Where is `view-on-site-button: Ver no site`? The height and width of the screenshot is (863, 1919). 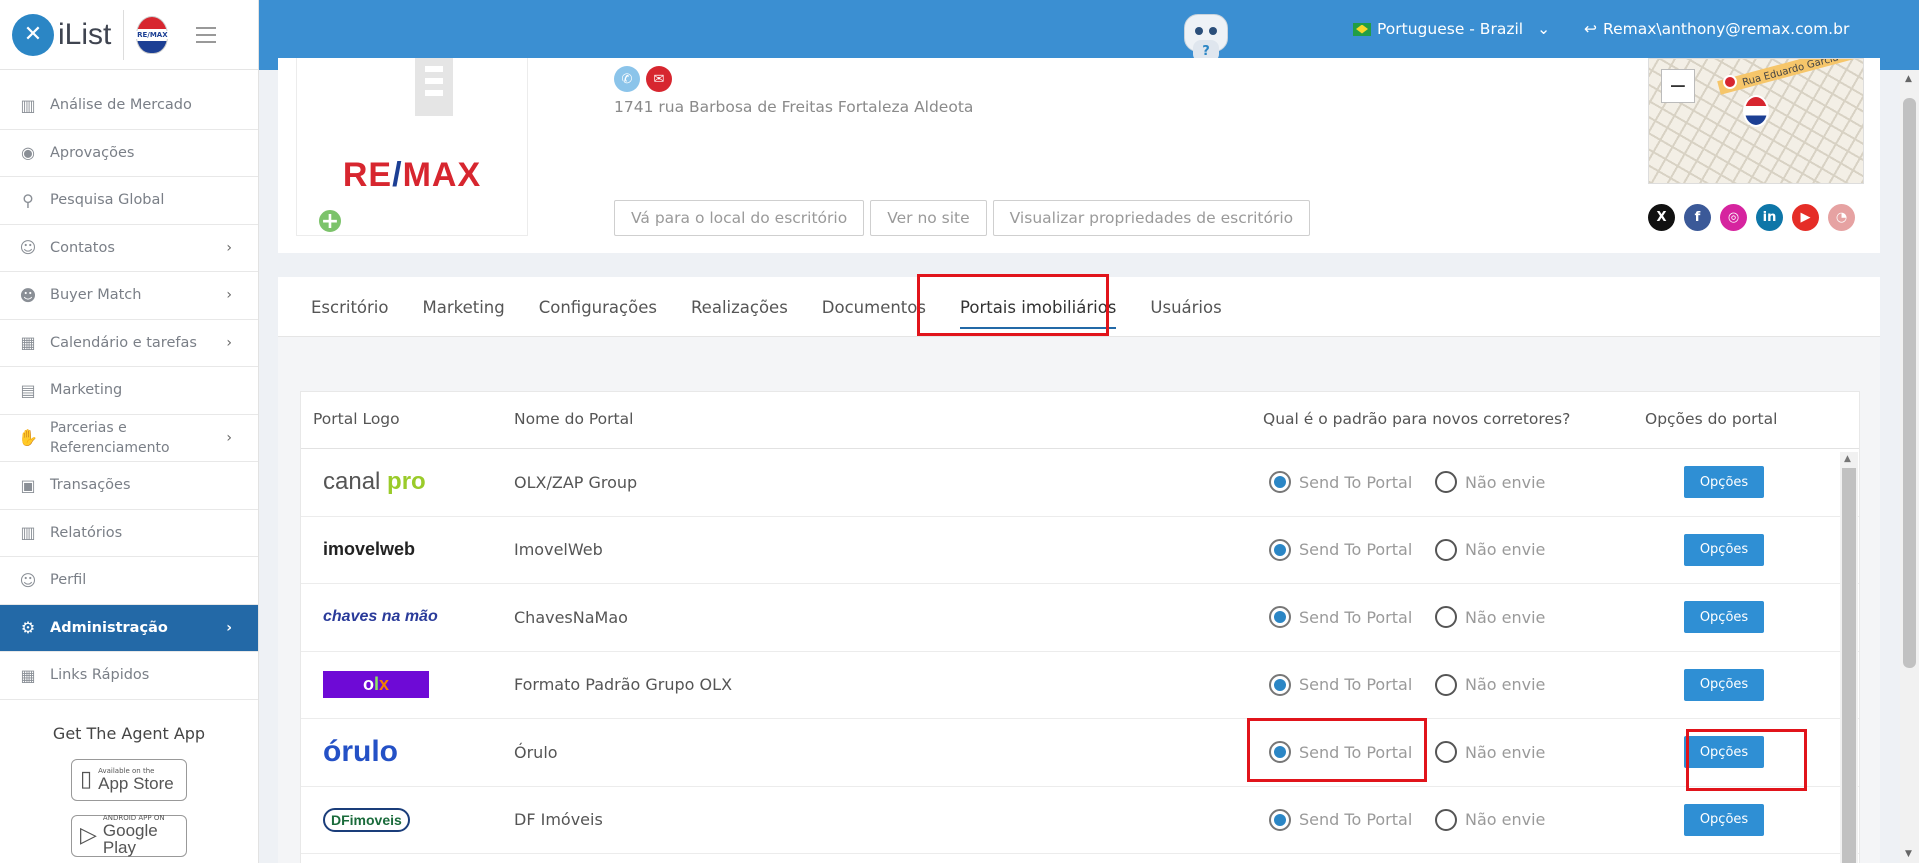 view-on-site-button: Ver no site is located at coordinates (928, 218).